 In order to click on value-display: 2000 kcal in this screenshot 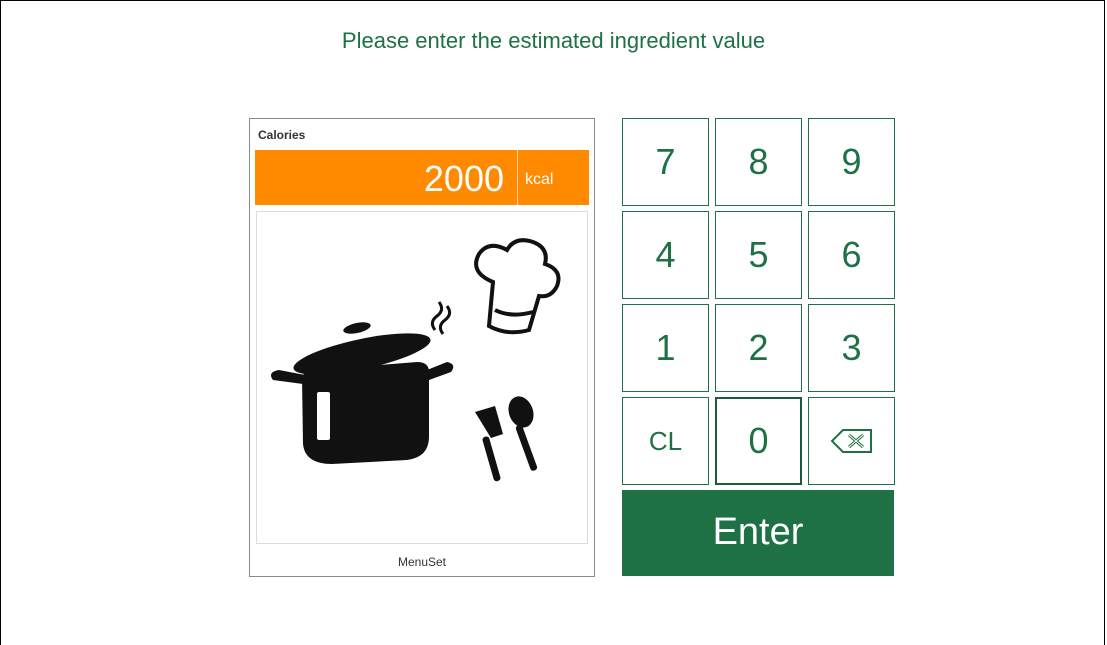, I will do `click(422, 177)`.